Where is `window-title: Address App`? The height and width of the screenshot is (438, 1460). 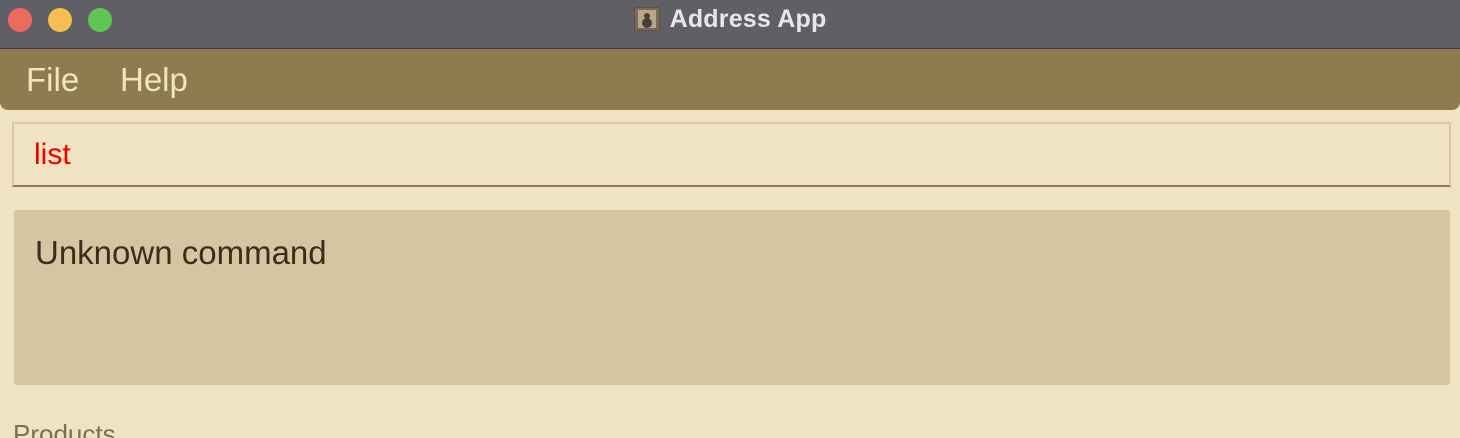
window-title: Address App is located at coordinates (748, 18).